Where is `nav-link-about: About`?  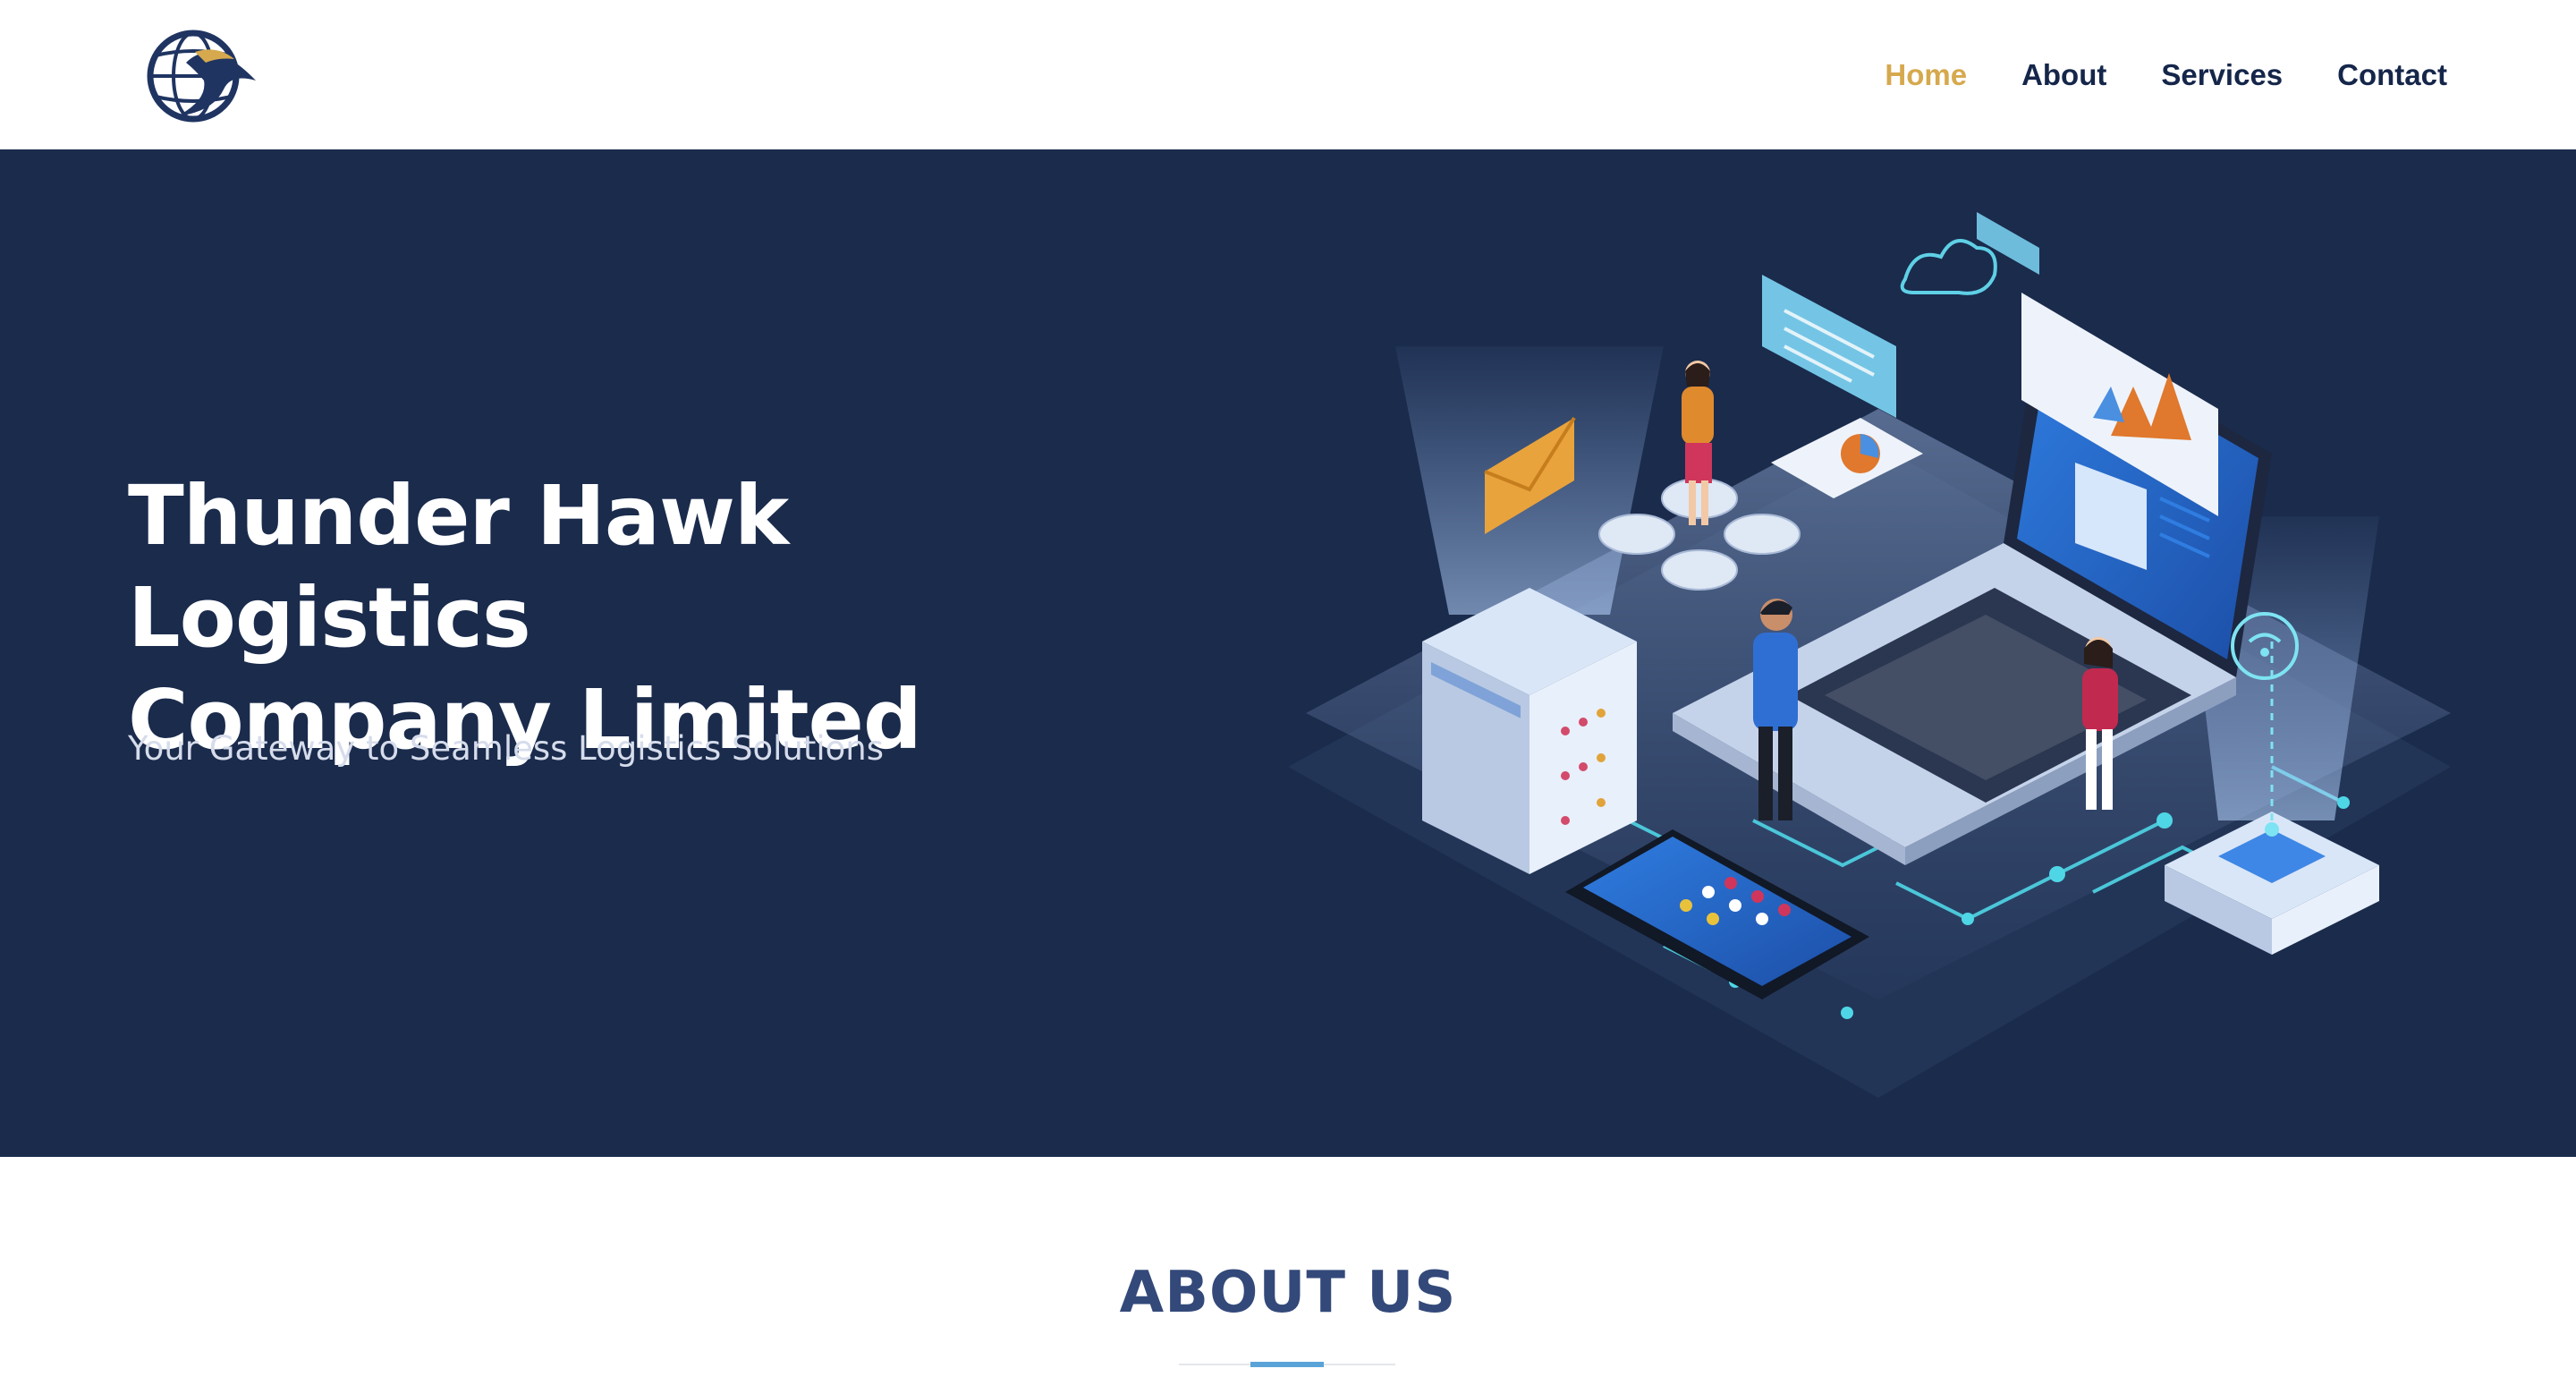
nav-link-about: About is located at coordinates (2063, 75).